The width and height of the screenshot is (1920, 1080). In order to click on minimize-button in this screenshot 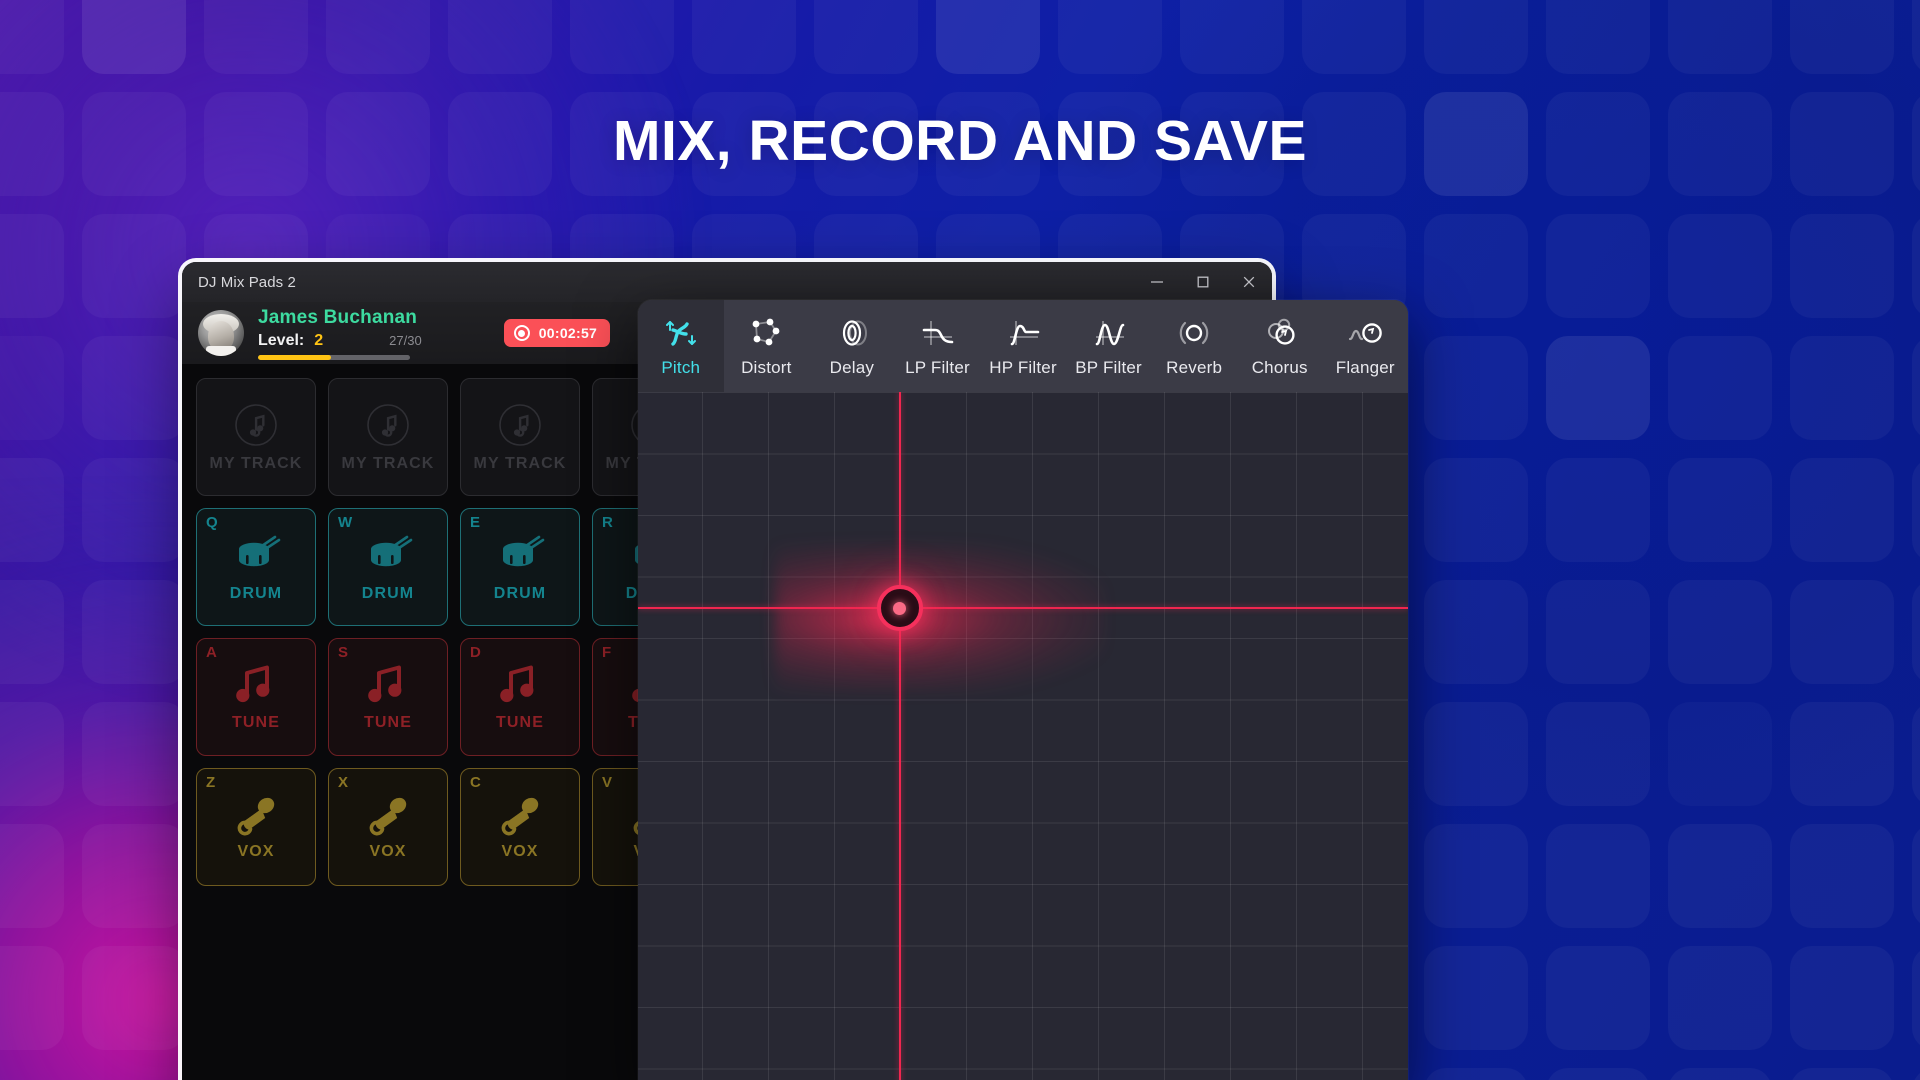, I will do `click(1157, 282)`.